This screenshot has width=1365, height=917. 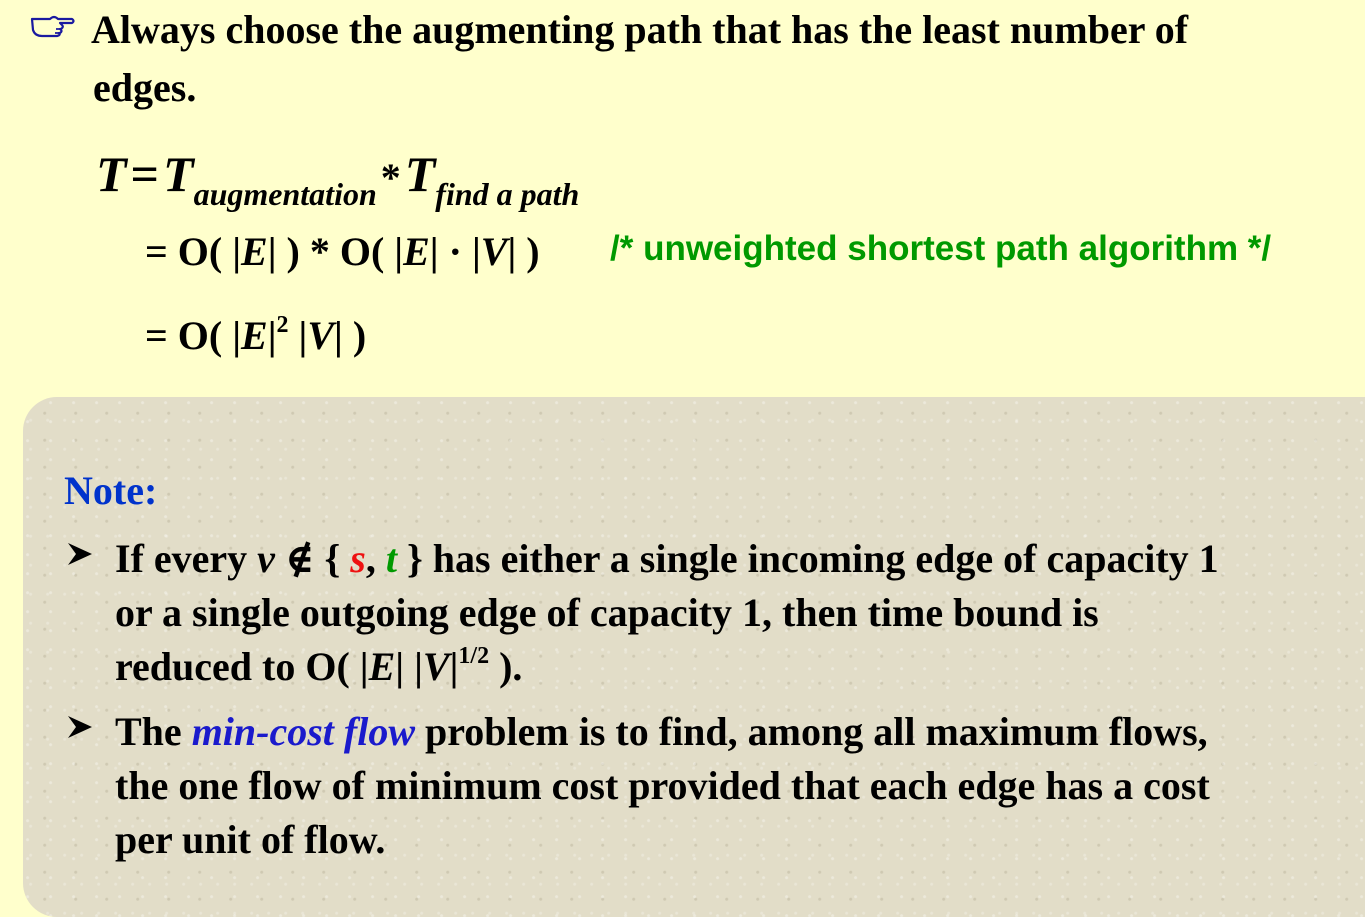 I want to click on formula-text: | · |, so click(x=455, y=251).